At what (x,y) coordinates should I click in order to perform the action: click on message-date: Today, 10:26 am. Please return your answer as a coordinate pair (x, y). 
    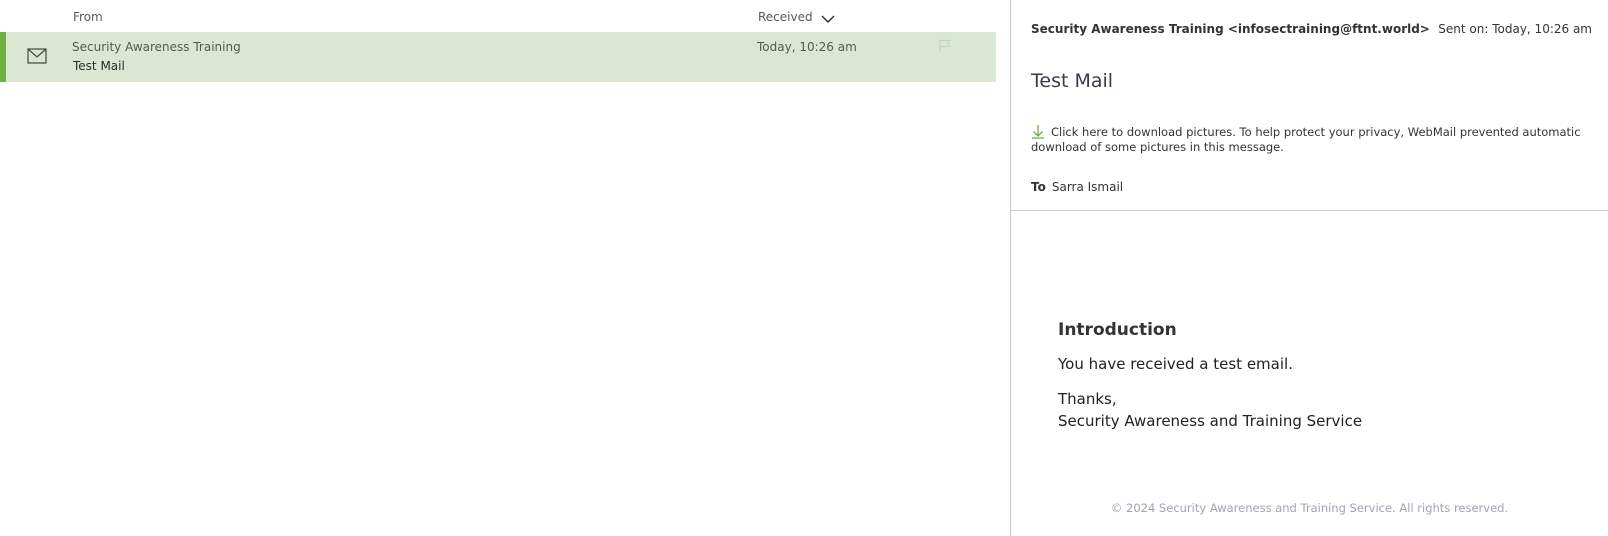
    Looking at the image, I should click on (807, 47).